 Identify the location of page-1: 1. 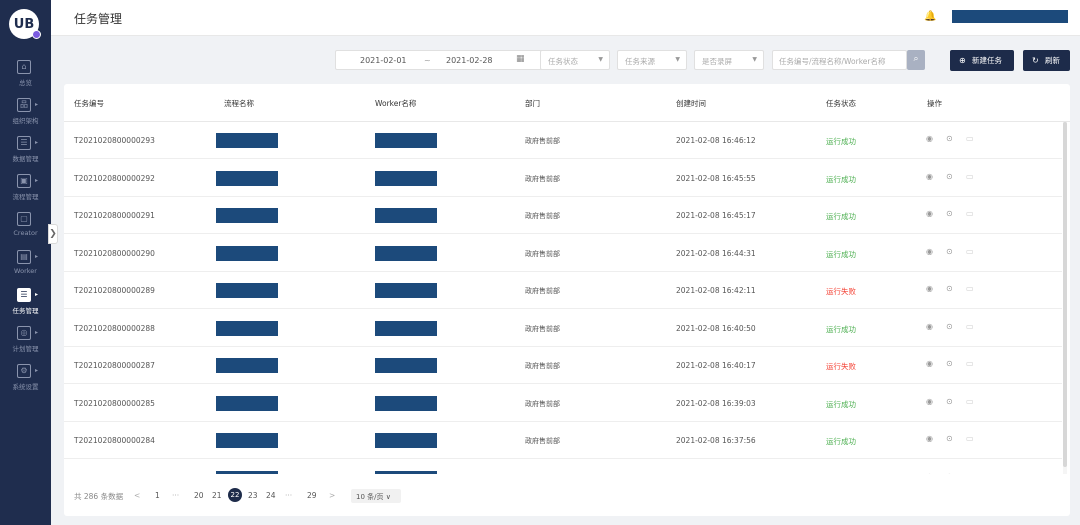
(157, 495).